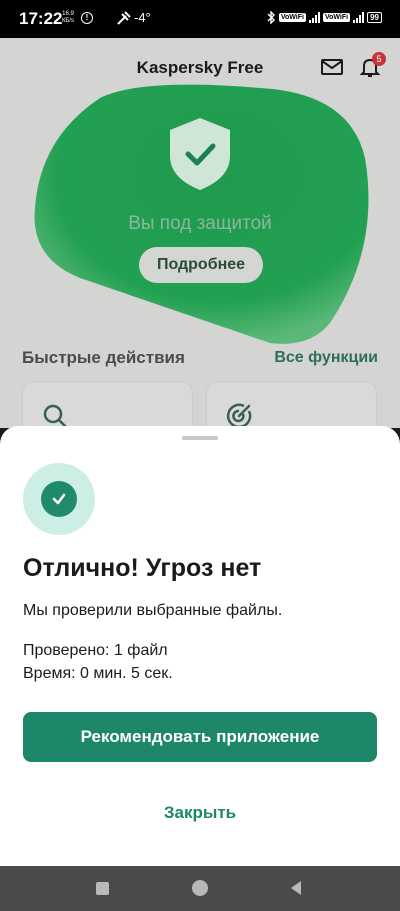 This screenshot has width=400, height=911. Describe the element at coordinates (98, 673) in the screenshot. I see `scan-duration: Время: 0 мин. 5 сек.` at that location.